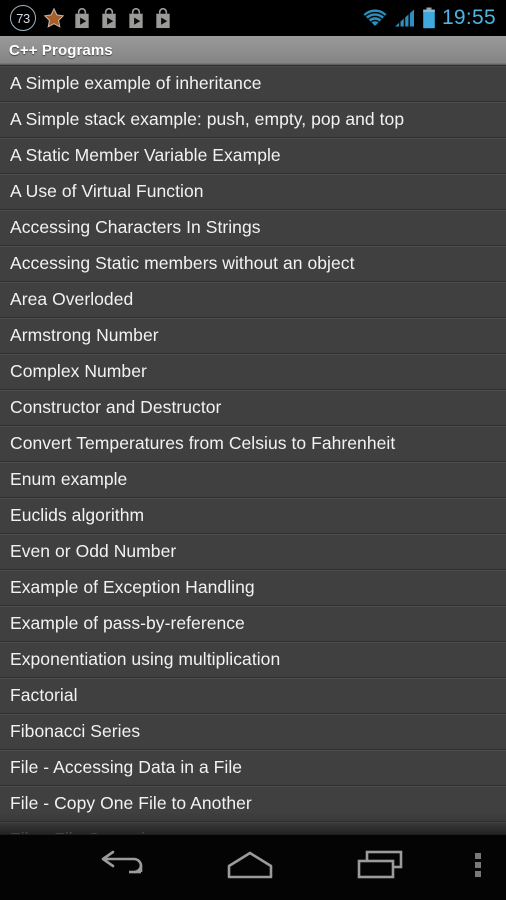 The image size is (506, 900). Describe the element at coordinates (253, 192) in the screenshot. I see `list-item: A Use of Virtual Function` at that location.